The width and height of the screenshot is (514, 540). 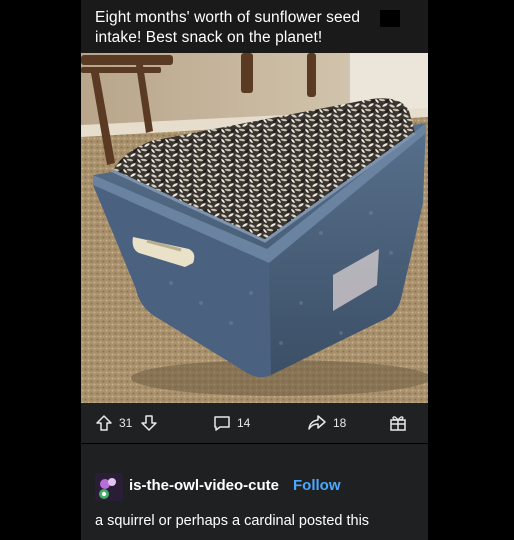 I want to click on vote-group: 31, so click(x=126, y=423).